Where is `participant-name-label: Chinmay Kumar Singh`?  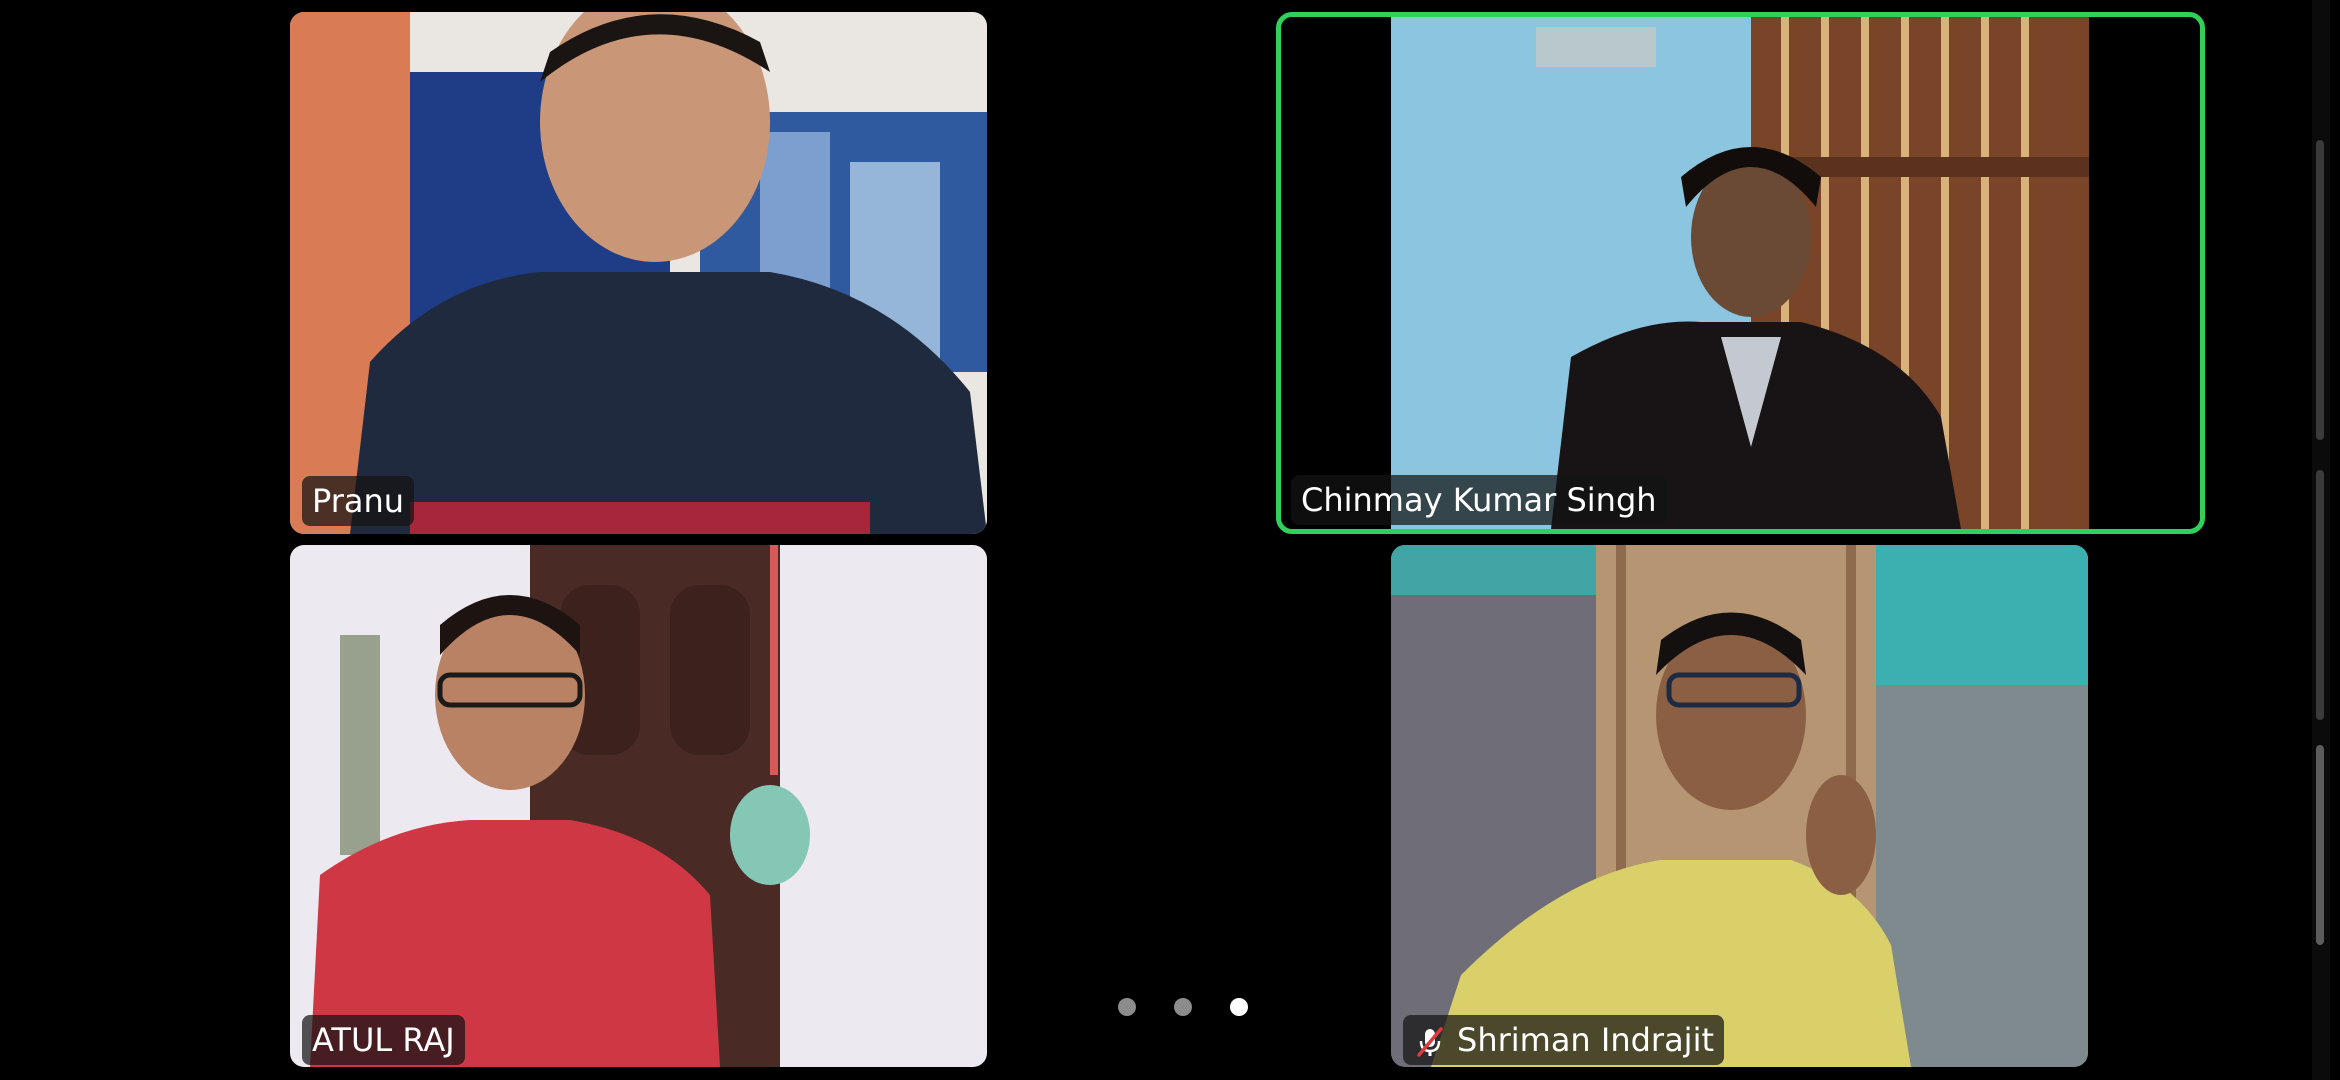 participant-name-label: Chinmay Kumar Singh is located at coordinates (1479, 500).